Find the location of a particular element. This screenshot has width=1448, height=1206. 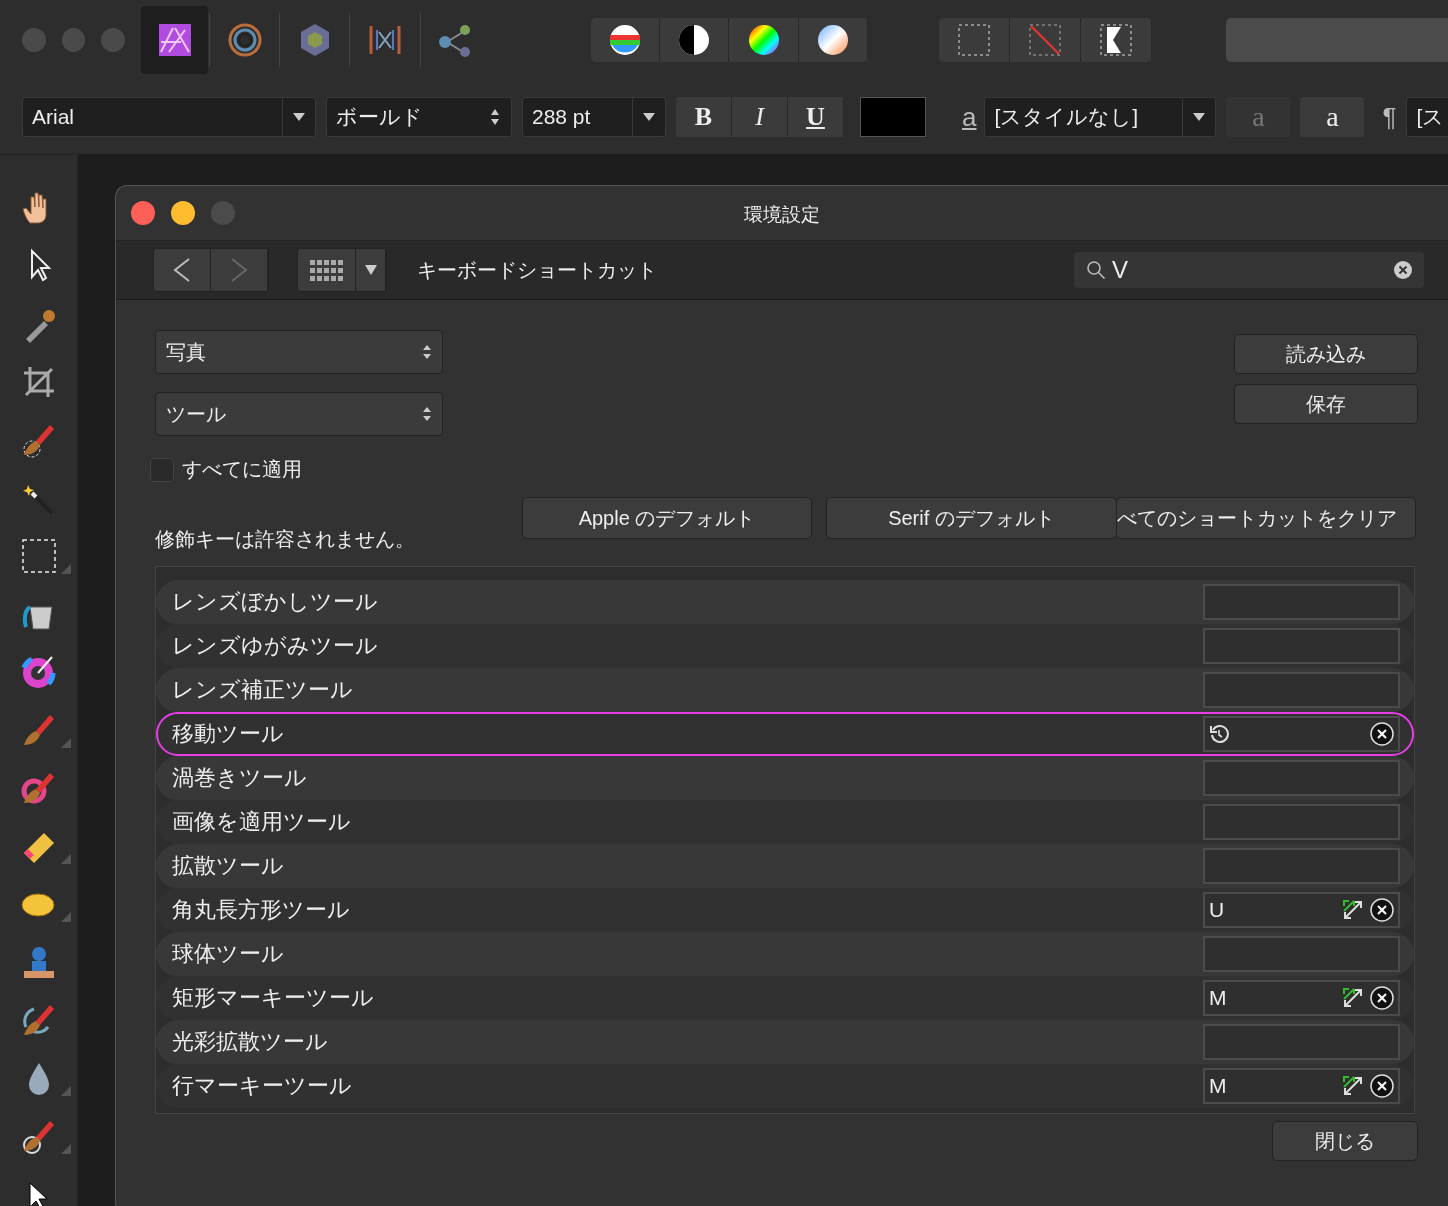

list-row: 行マーキーツール M is located at coordinates (785, 1086).